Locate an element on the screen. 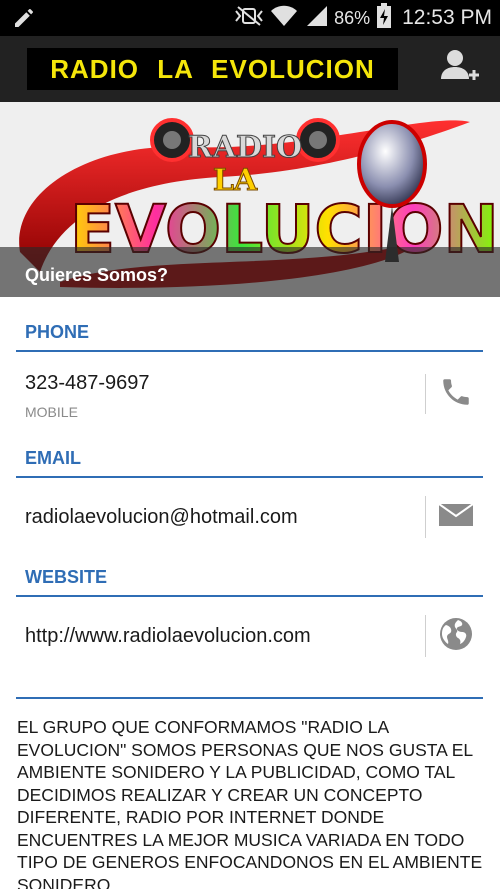 The width and height of the screenshot is (500, 889). add-contact-button is located at coordinates (459, 69).